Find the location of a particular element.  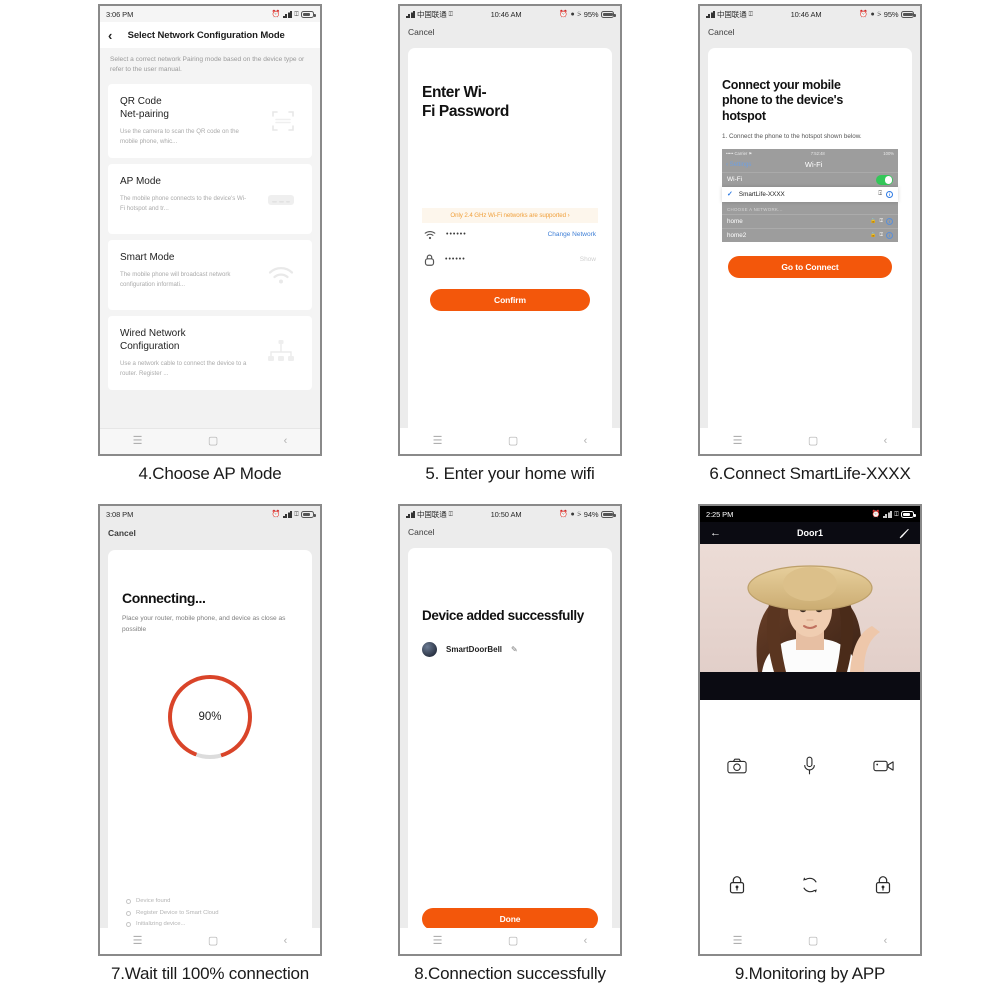

go-to-connect-button: Go to Connect is located at coordinates (810, 266).